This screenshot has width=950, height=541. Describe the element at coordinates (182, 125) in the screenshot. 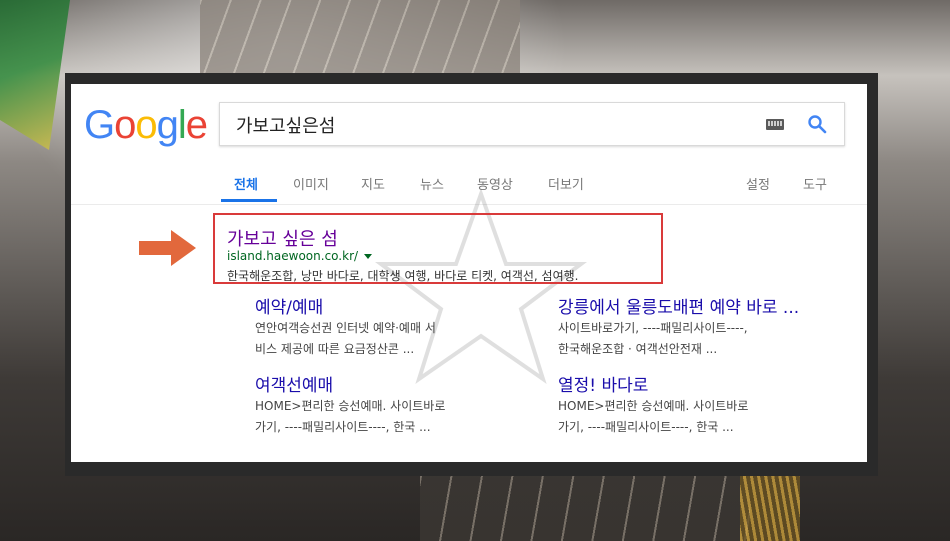

I see `logo-letter: l` at that location.